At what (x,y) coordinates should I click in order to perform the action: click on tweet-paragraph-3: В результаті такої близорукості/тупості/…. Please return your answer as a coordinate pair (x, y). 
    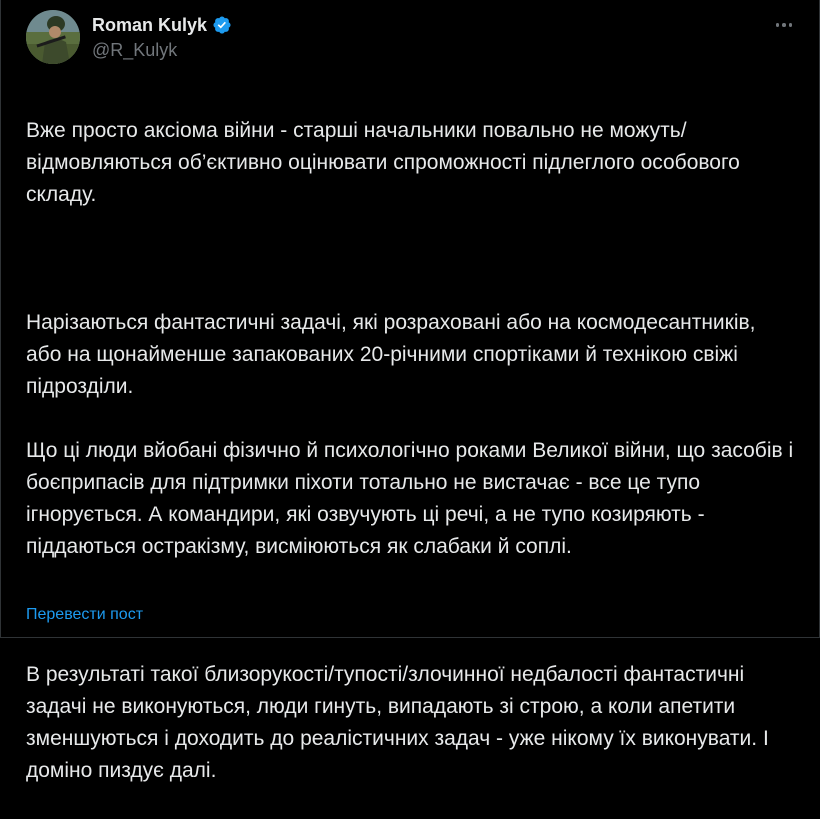
    Looking at the image, I should click on (397, 722).